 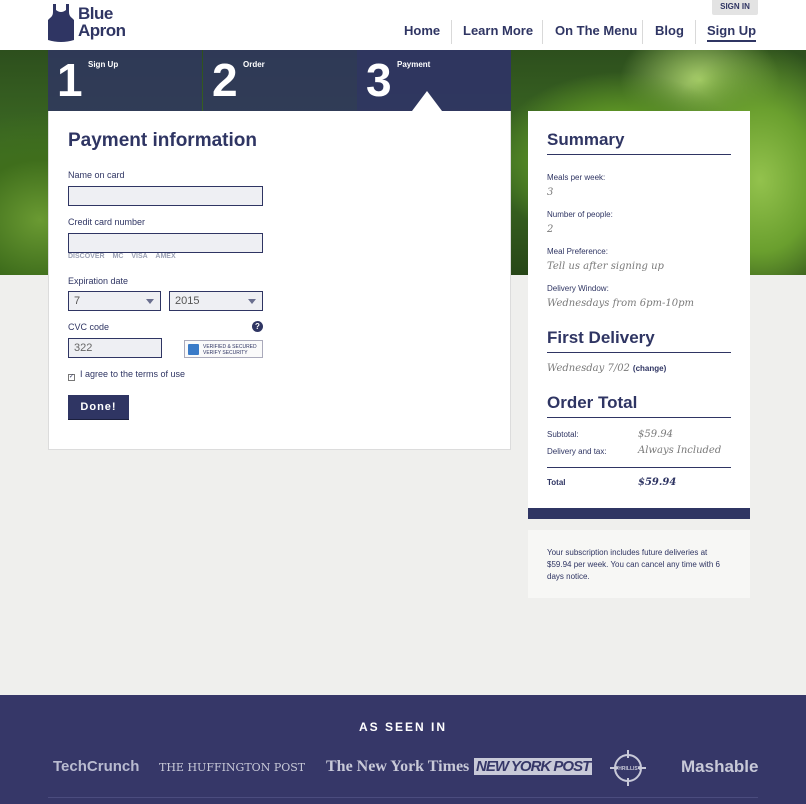 What do you see at coordinates (680, 450) in the screenshot?
I see `delivery-tax-value: Always Included` at bounding box center [680, 450].